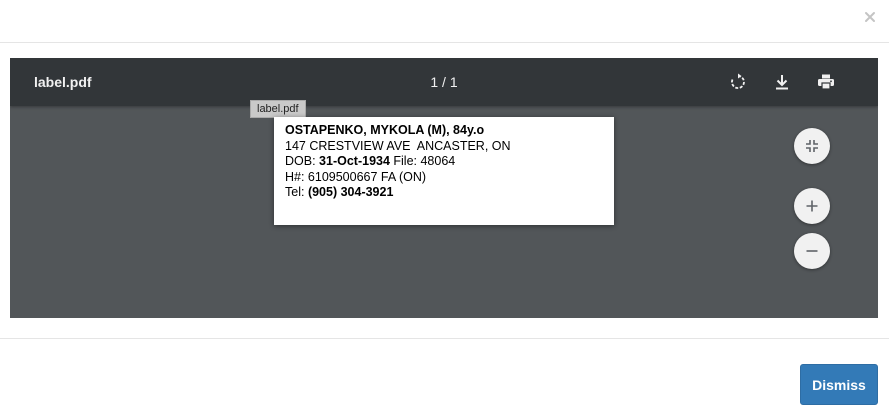 The width and height of the screenshot is (889, 416). I want to click on tel-value: (905) 304-3921, so click(350, 192).